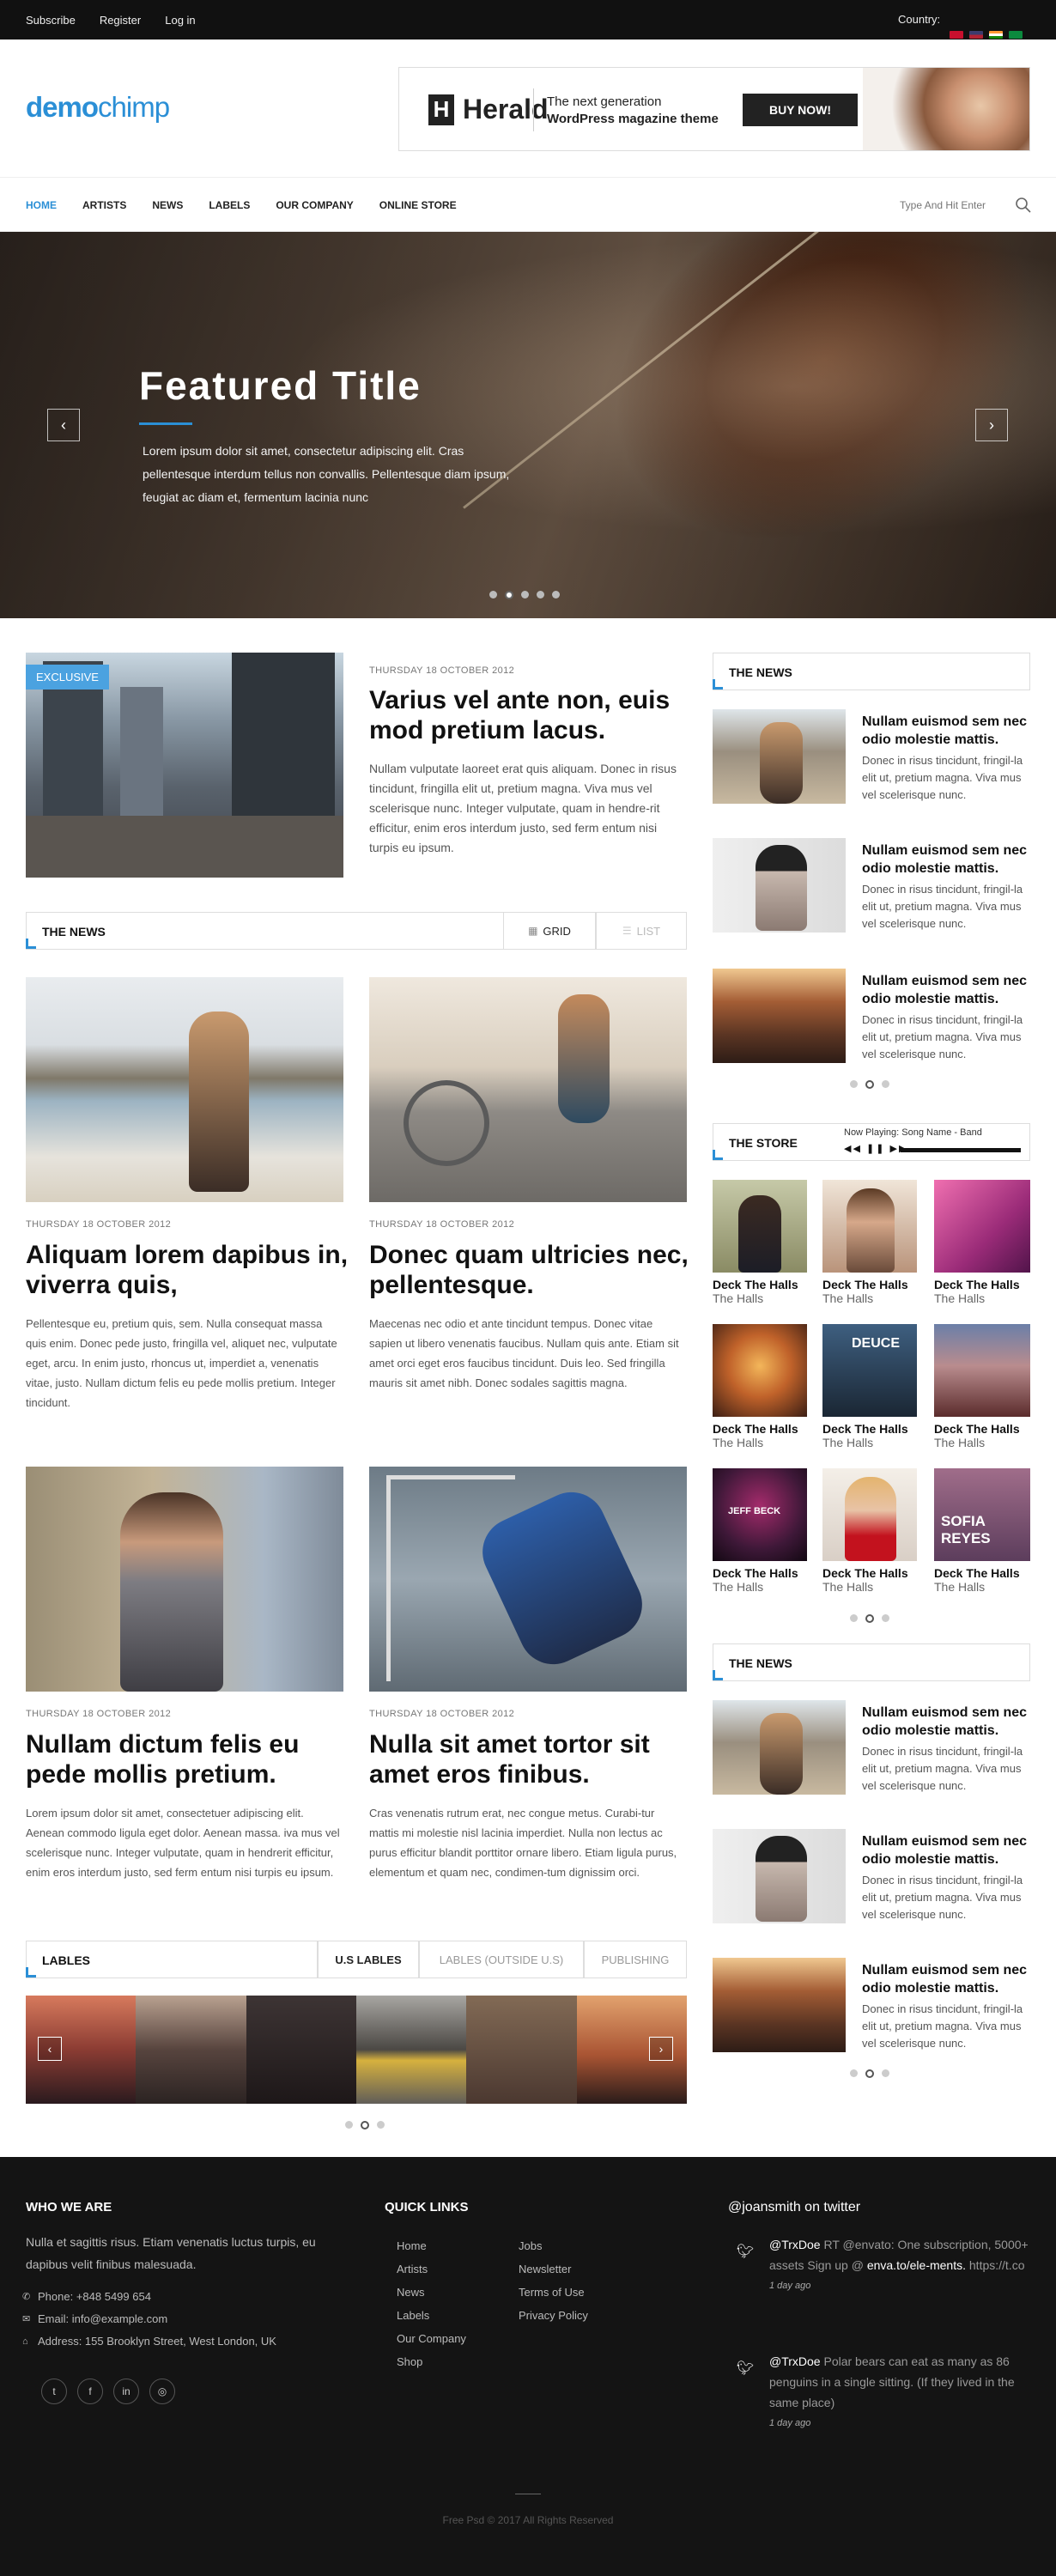 This screenshot has height=2576, width=1056. What do you see at coordinates (120, 21) in the screenshot?
I see `register-link: Register` at bounding box center [120, 21].